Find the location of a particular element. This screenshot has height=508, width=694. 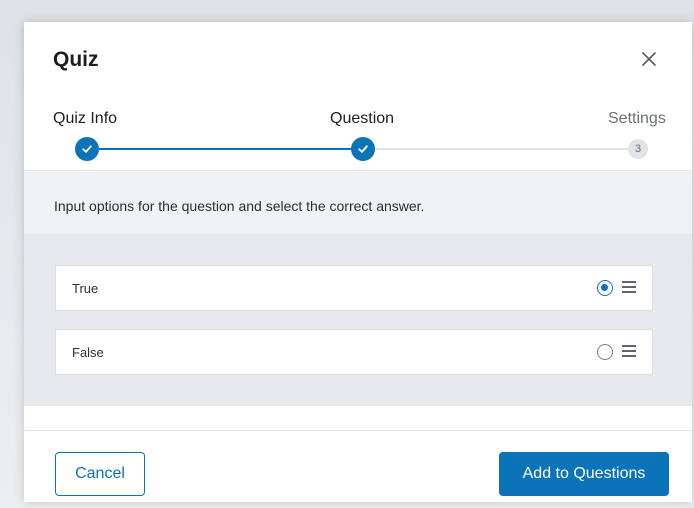

step-indicator: Quiz Info Question Settings 3 is located at coordinates (358, 136).